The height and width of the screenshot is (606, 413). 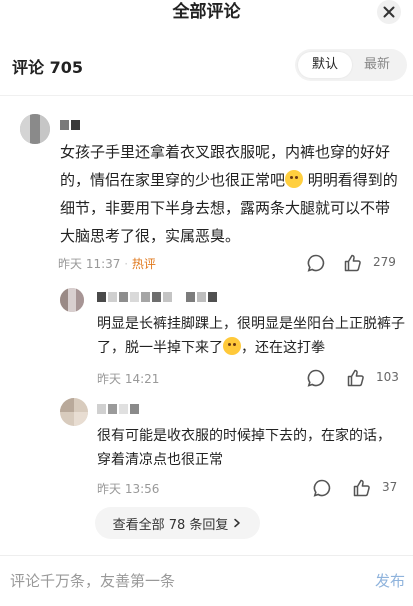 I want to click on comment-time: 昨天 11:37, so click(x=89, y=264).